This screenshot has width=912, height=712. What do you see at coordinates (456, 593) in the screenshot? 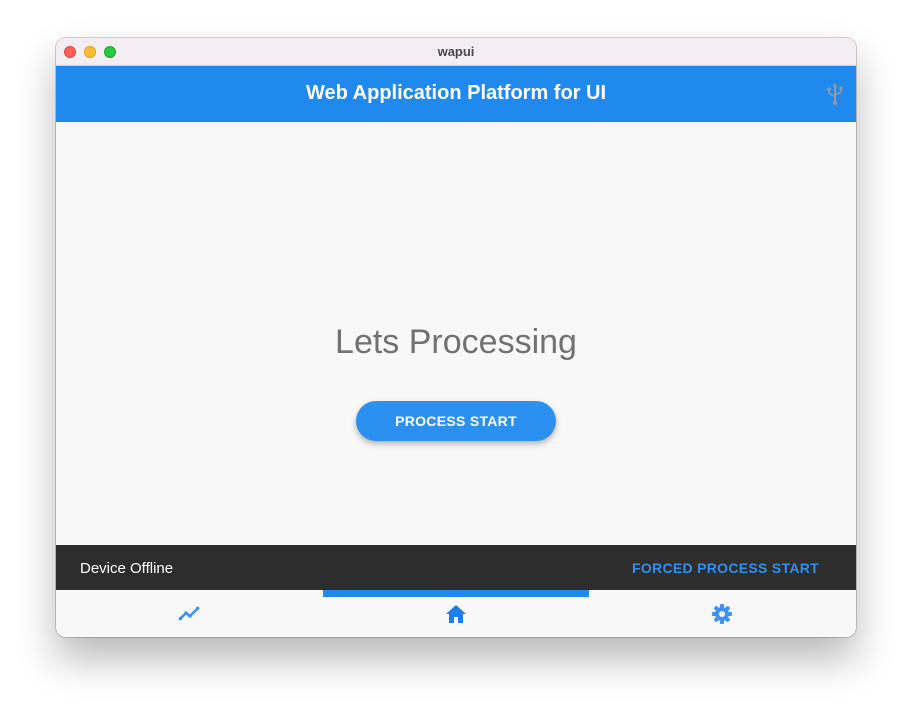
I see `nav-selected-indicator` at bounding box center [456, 593].